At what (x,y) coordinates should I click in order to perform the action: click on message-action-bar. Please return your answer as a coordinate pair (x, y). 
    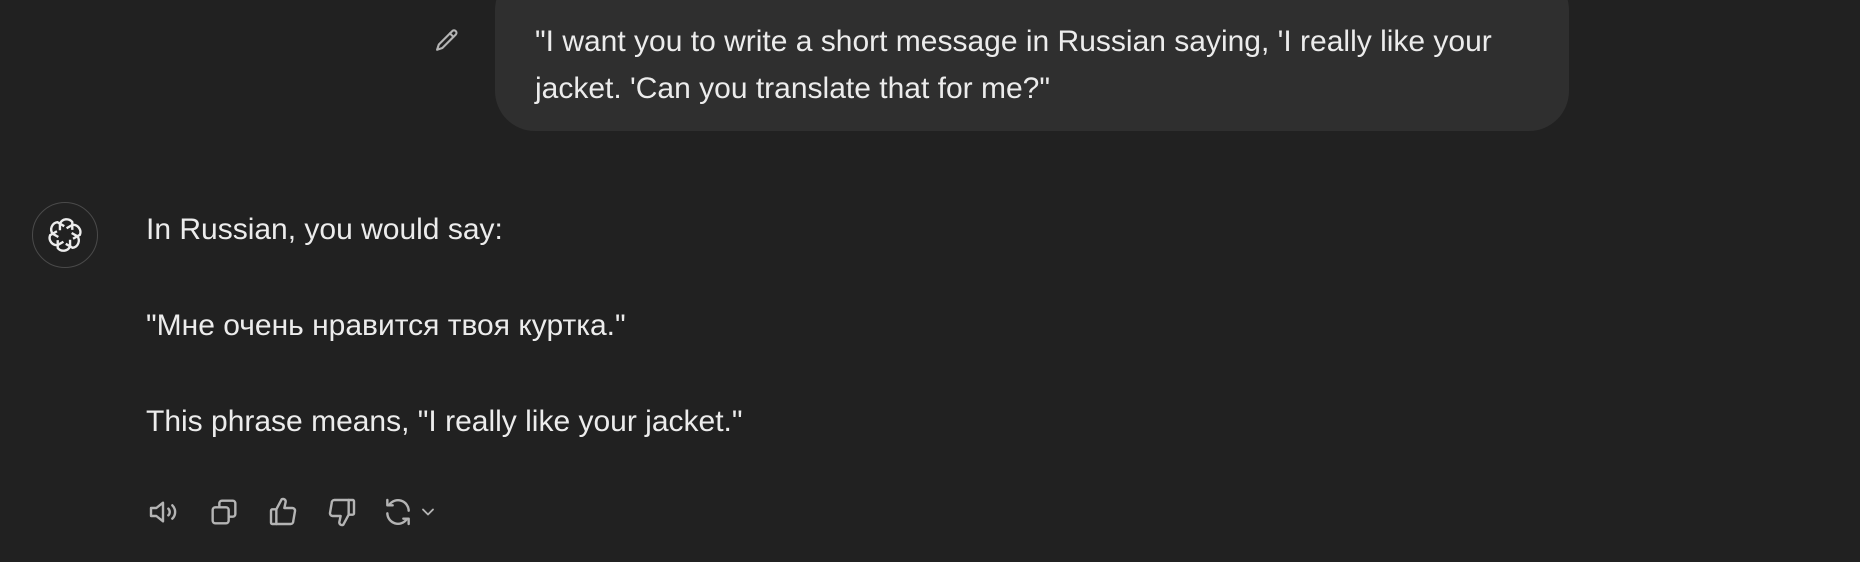
    Looking at the image, I should click on (296, 512).